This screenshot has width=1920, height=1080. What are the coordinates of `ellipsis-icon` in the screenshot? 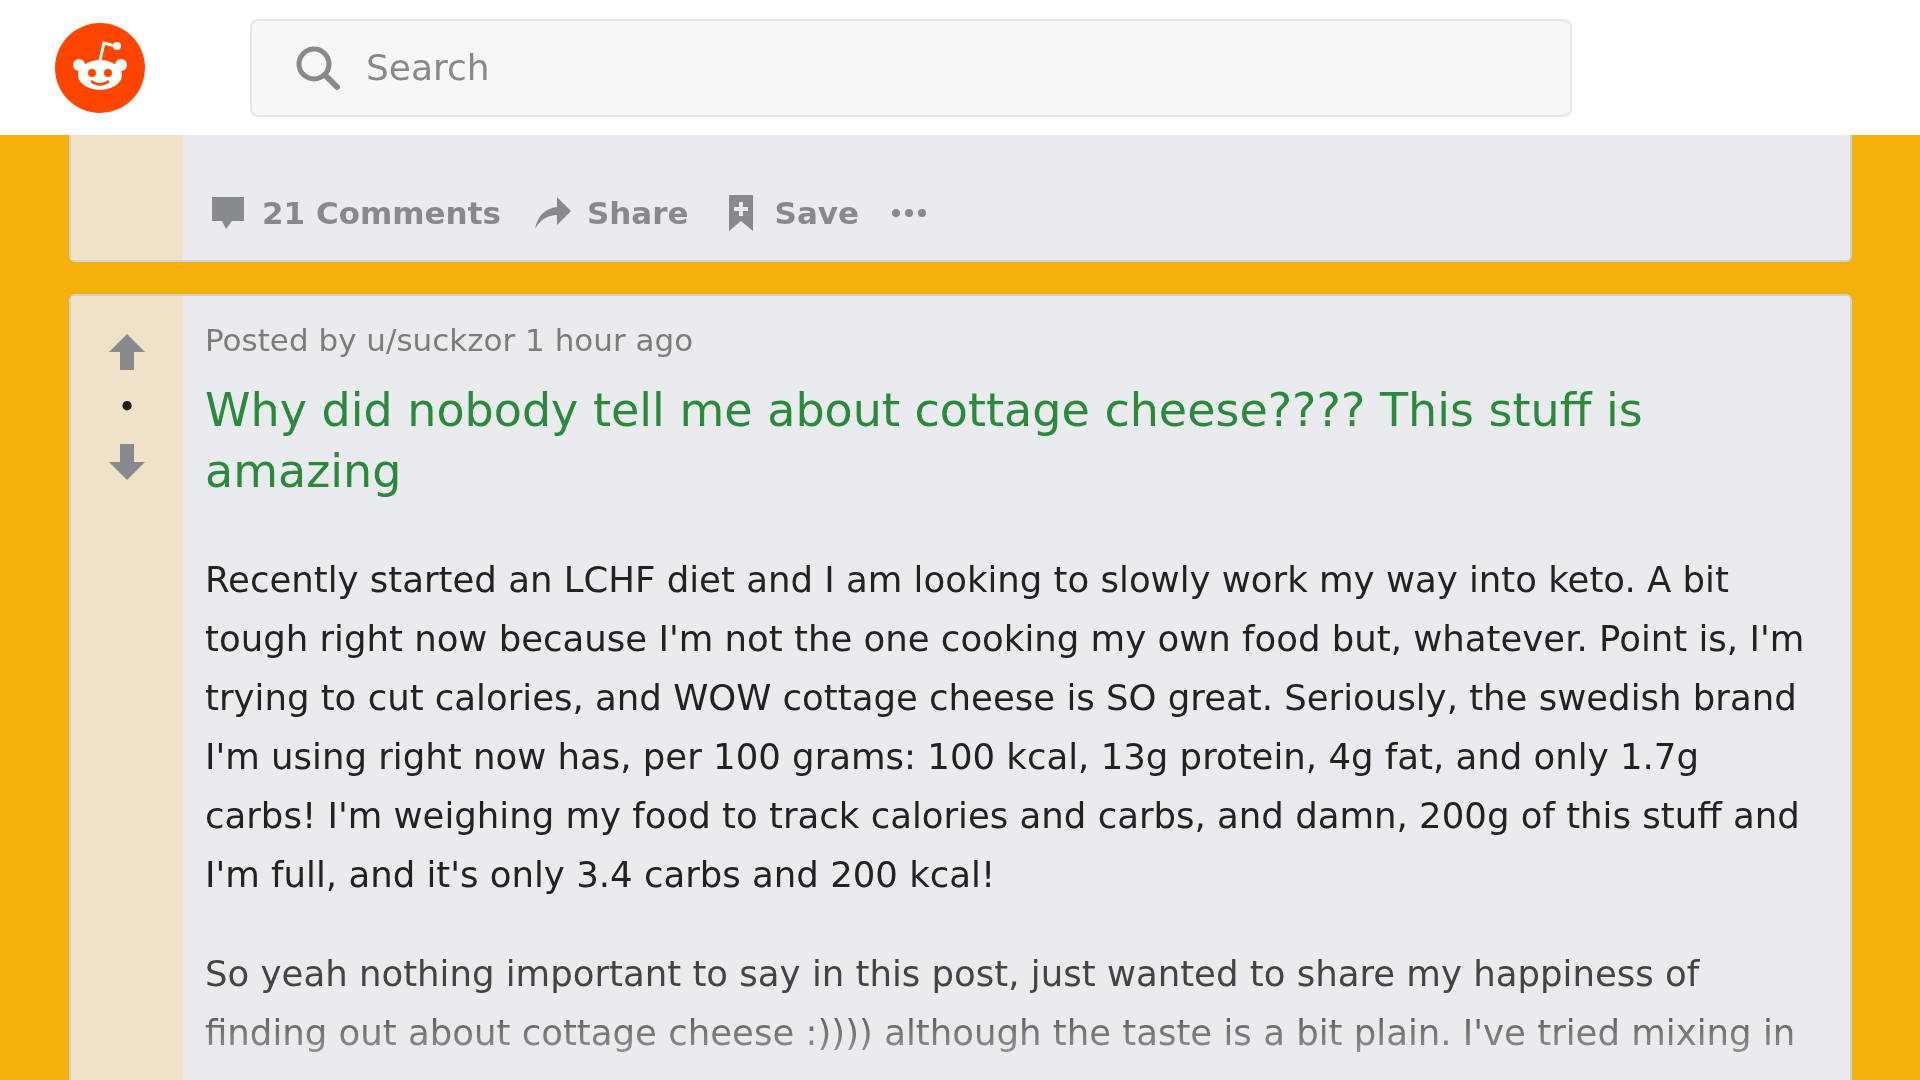 It's located at (909, 213).